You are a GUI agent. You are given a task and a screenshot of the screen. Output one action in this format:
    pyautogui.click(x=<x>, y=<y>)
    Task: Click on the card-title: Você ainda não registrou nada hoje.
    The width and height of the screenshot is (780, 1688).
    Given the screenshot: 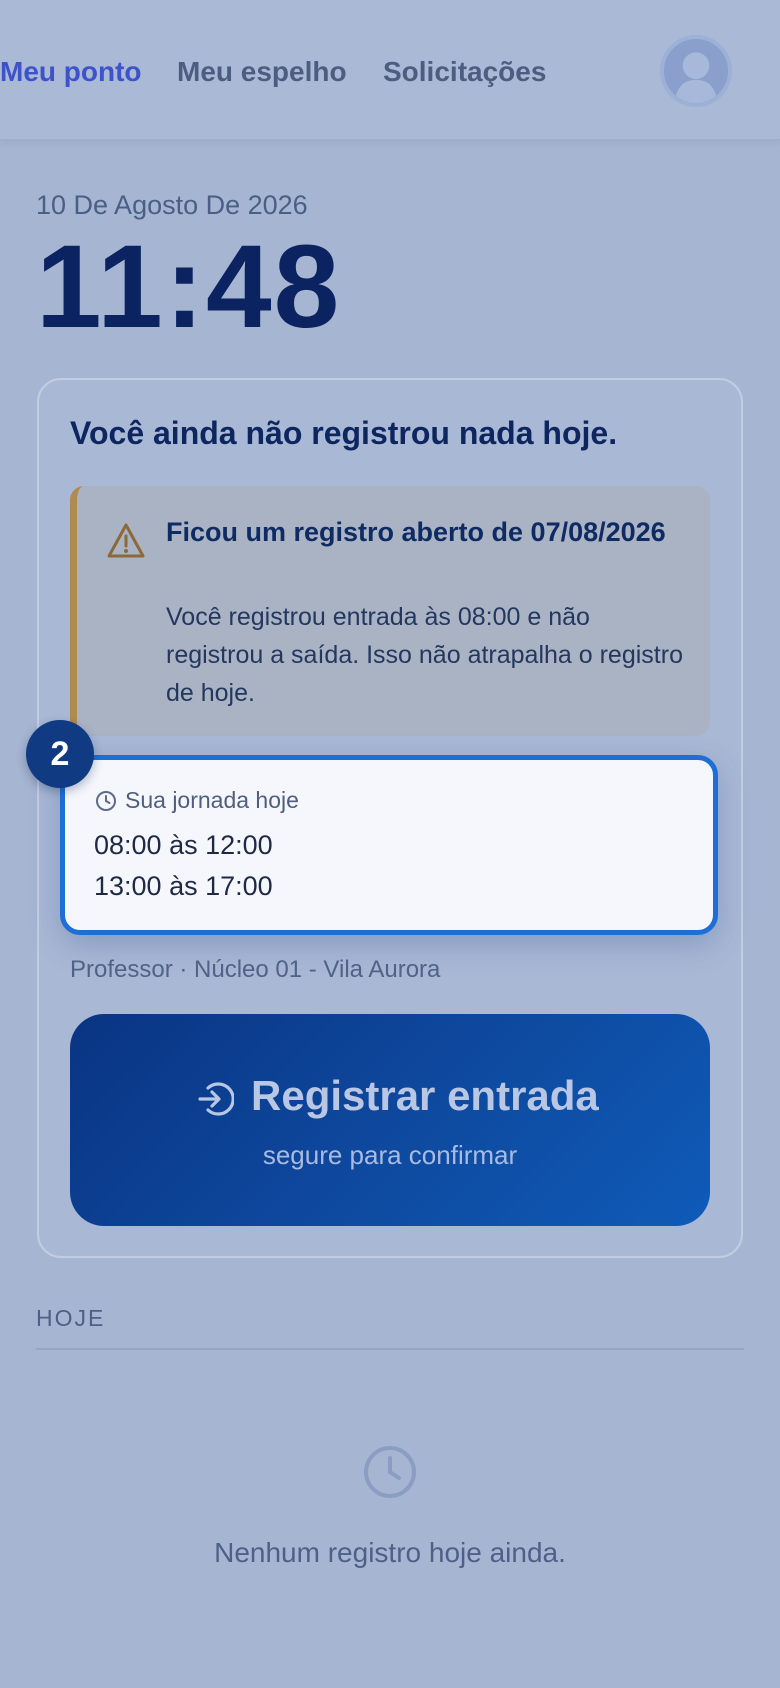 What is the action you would take?
    pyautogui.click(x=344, y=433)
    